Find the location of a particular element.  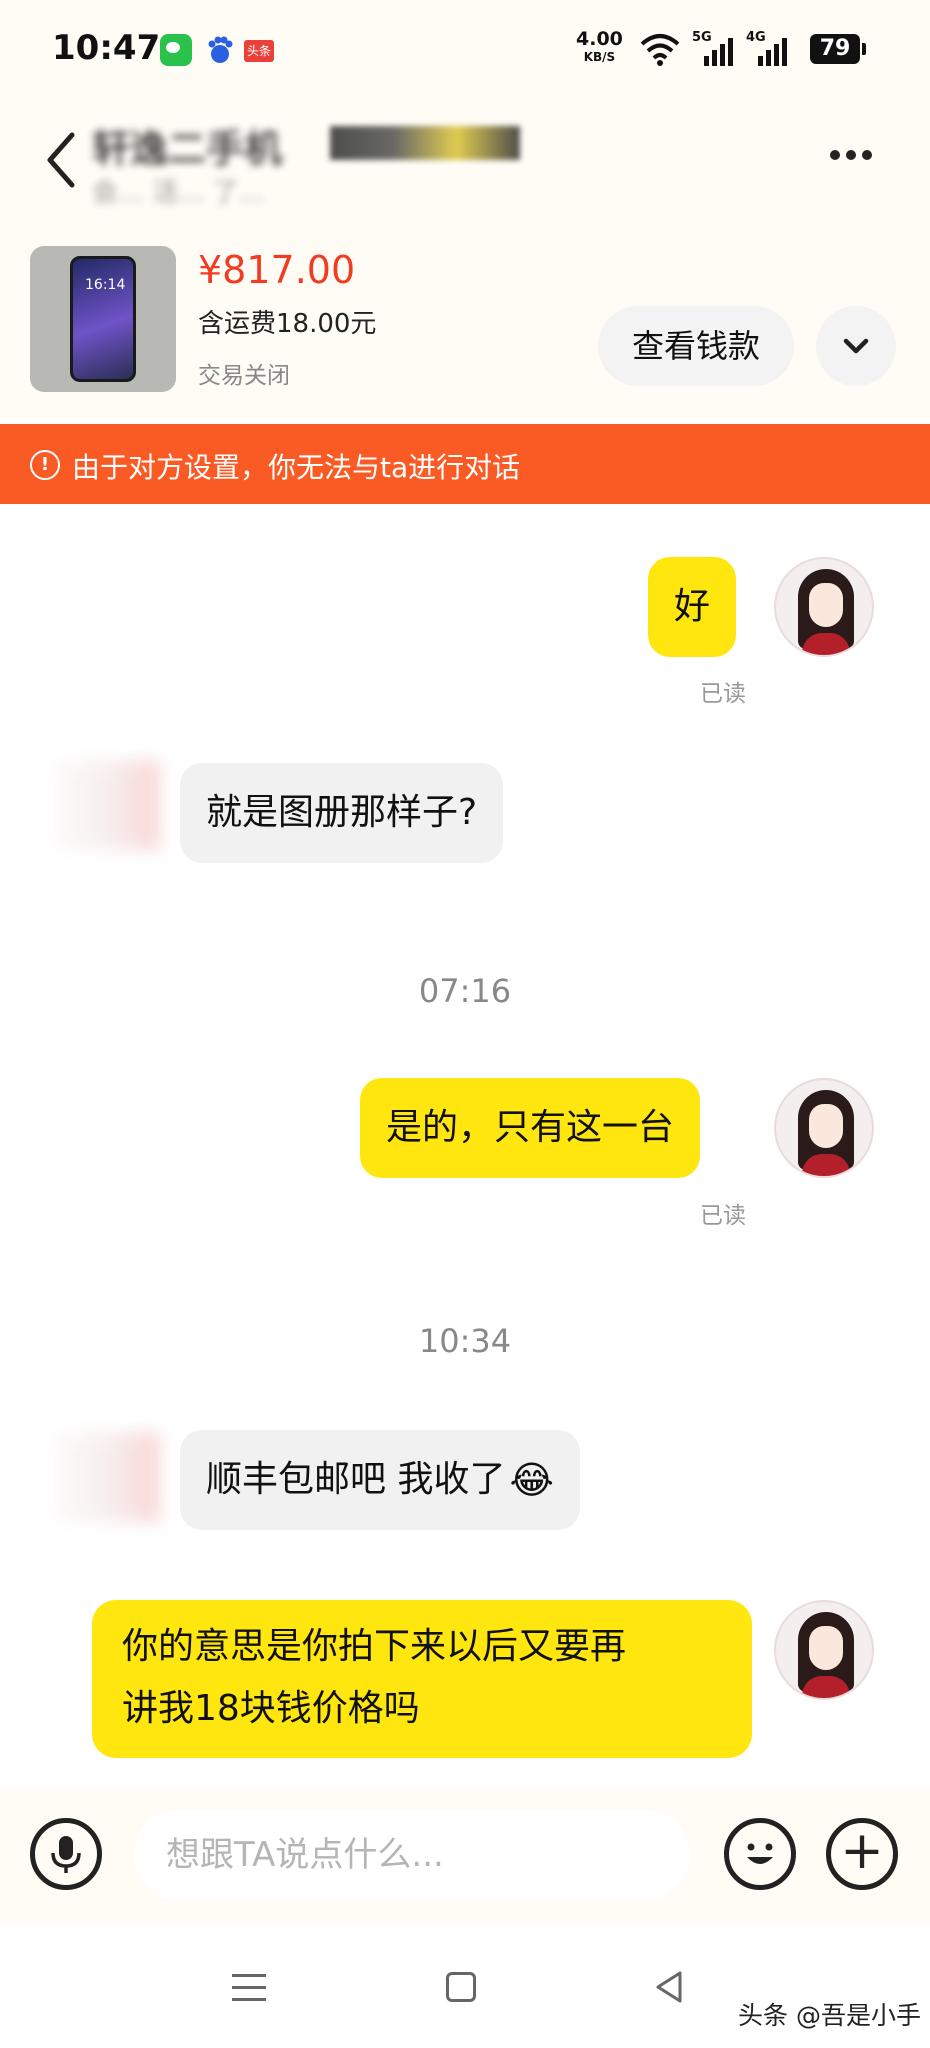

message-bubble-sent: 好 is located at coordinates (692, 607).